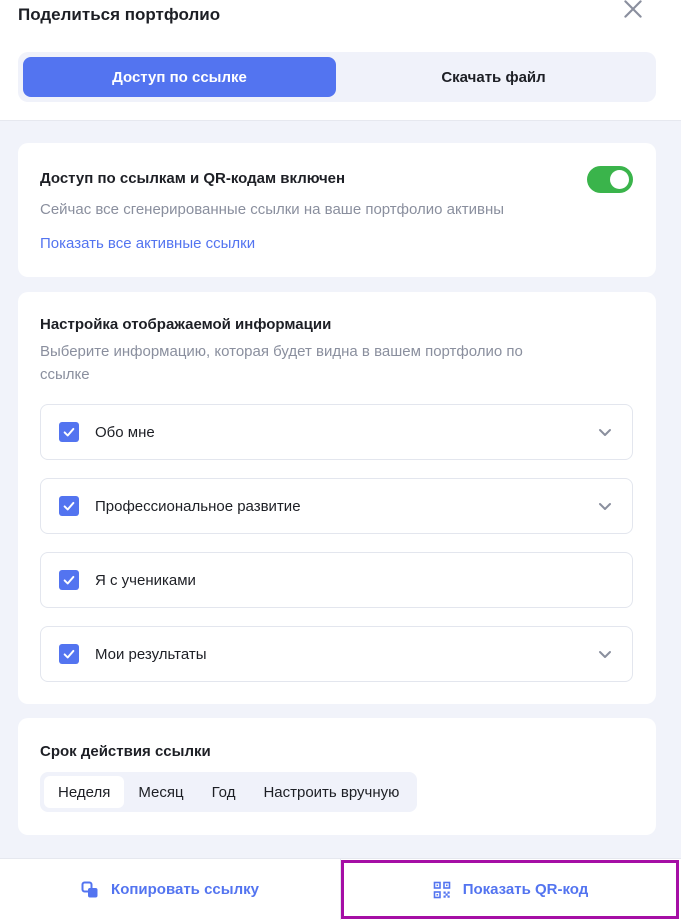 The image size is (681, 920). What do you see at coordinates (331, 792) in the screenshot?
I see `period-custom: Настроить вручную` at bounding box center [331, 792].